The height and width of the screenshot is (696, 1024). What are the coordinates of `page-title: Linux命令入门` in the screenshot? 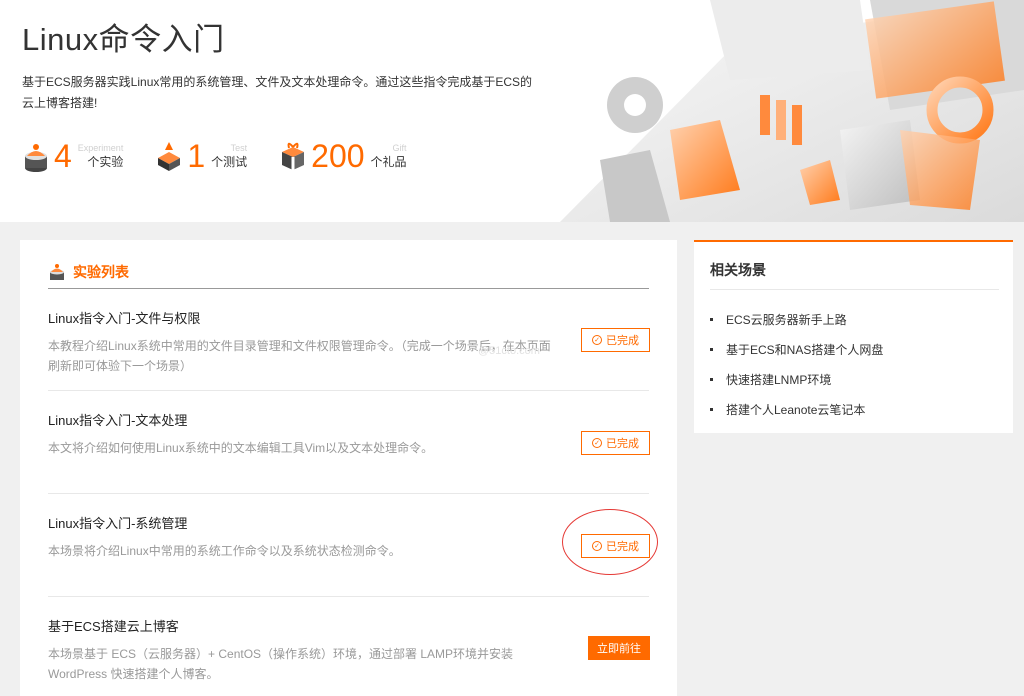 It's located at (123, 39).